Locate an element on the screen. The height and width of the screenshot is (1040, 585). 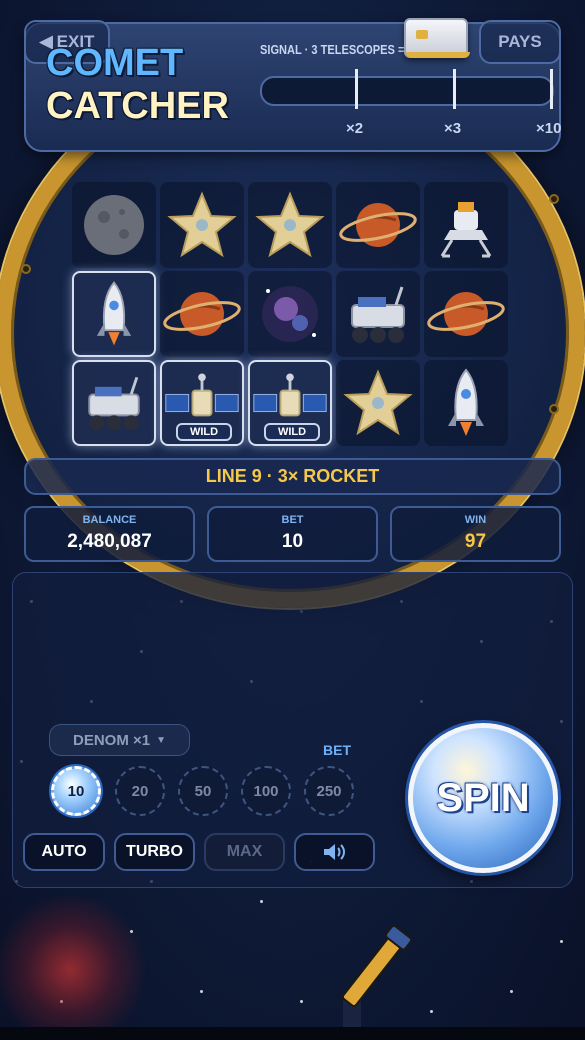
bet-chip-50: 50 is located at coordinates (203, 791).